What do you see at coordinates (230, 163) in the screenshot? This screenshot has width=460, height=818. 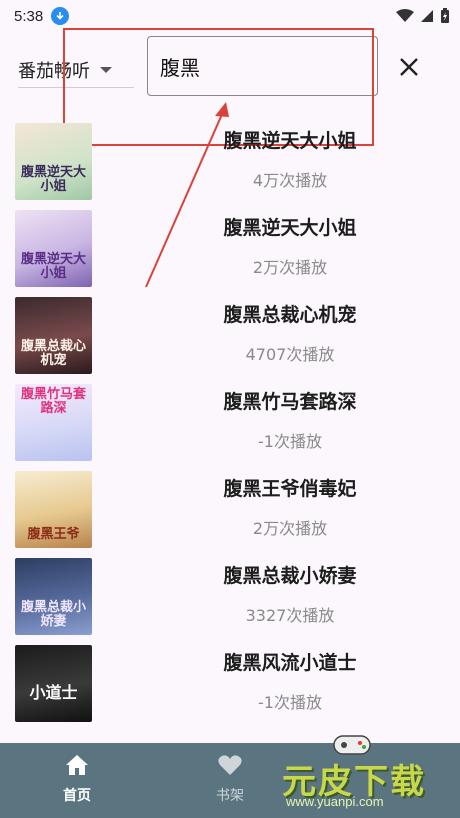 I see `list-item: 腹黑逆天大小姐 腹黑逆天大小姐 4万次播放` at bounding box center [230, 163].